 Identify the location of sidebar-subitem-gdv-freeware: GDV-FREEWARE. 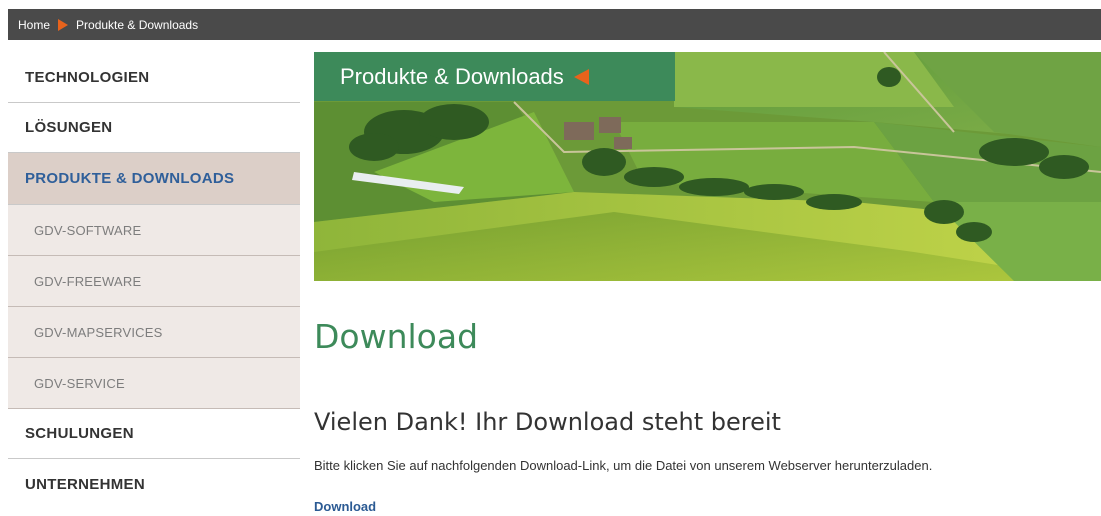
(154, 281).